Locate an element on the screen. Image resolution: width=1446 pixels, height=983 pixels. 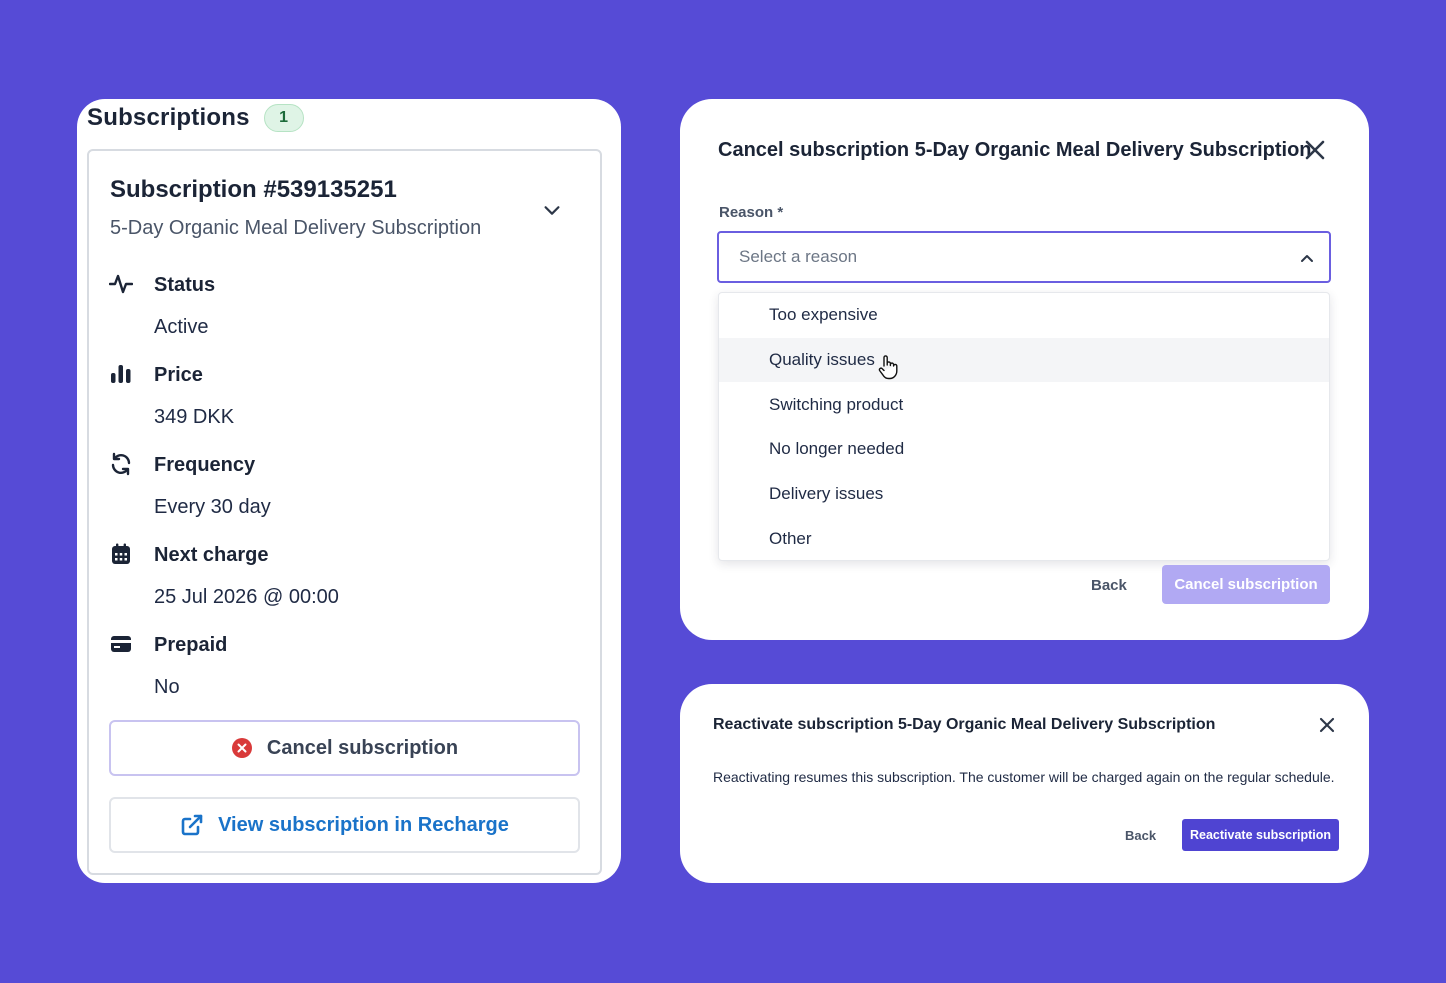
detail-value: Every 30 day is located at coordinates (212, 507).